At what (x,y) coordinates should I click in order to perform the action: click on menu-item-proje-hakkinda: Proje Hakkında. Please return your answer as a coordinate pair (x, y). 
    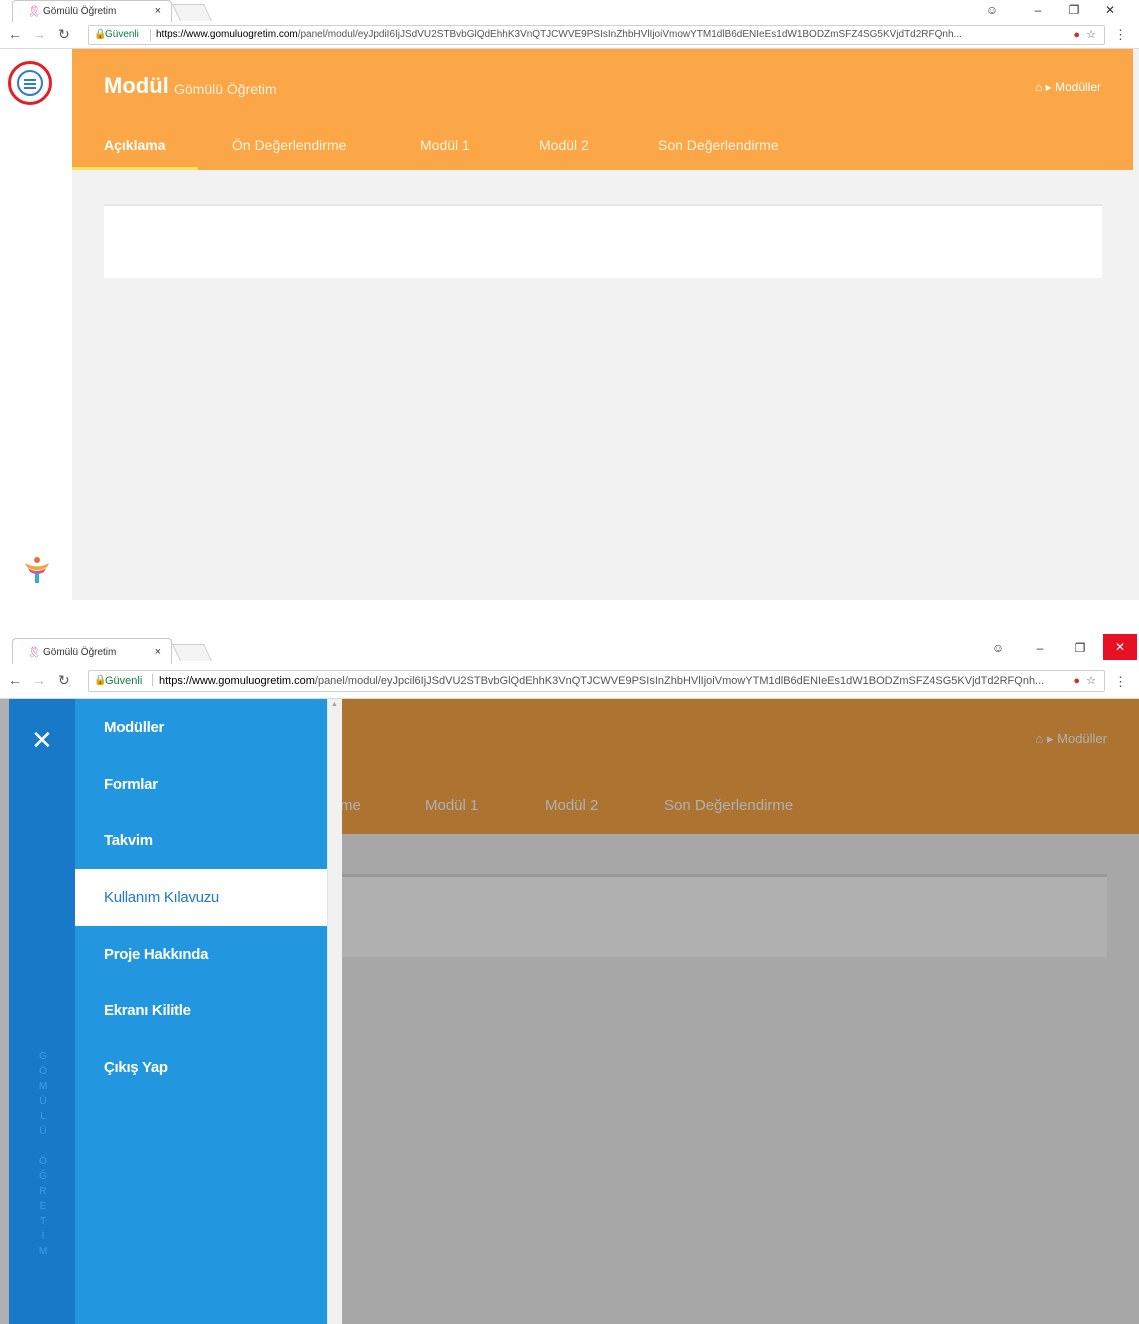
    Looking at the image, I should click on (201, 954).